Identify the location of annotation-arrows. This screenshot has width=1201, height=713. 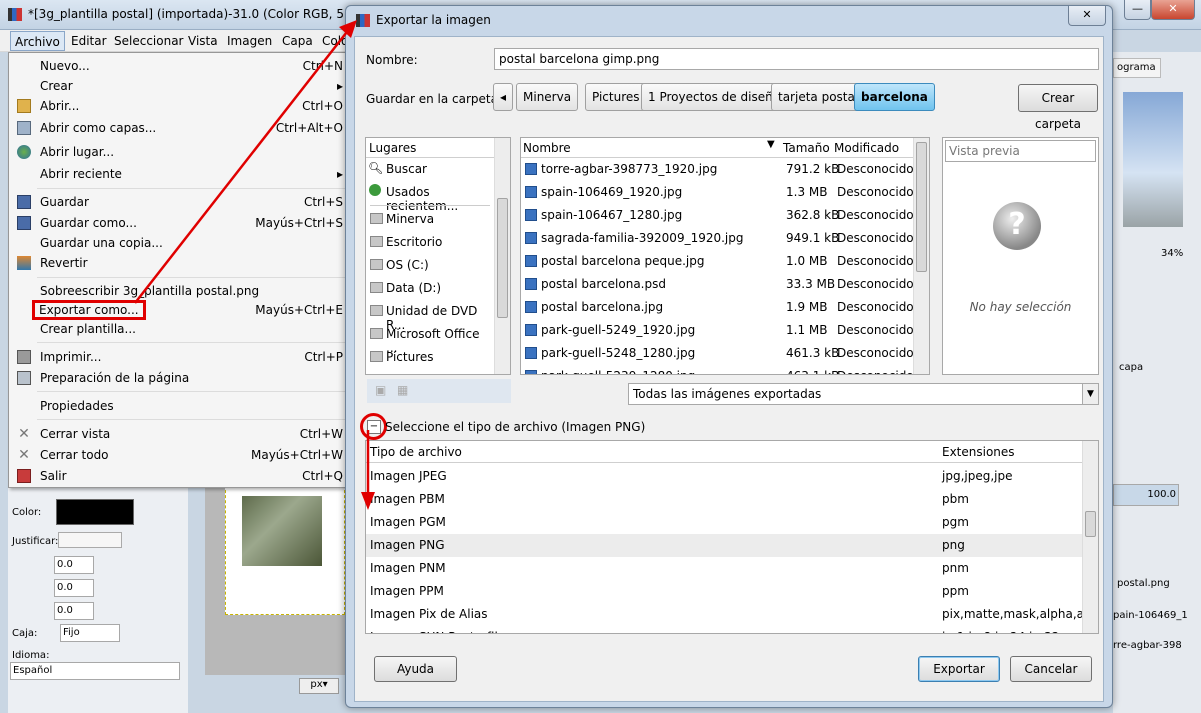
(254, 265).